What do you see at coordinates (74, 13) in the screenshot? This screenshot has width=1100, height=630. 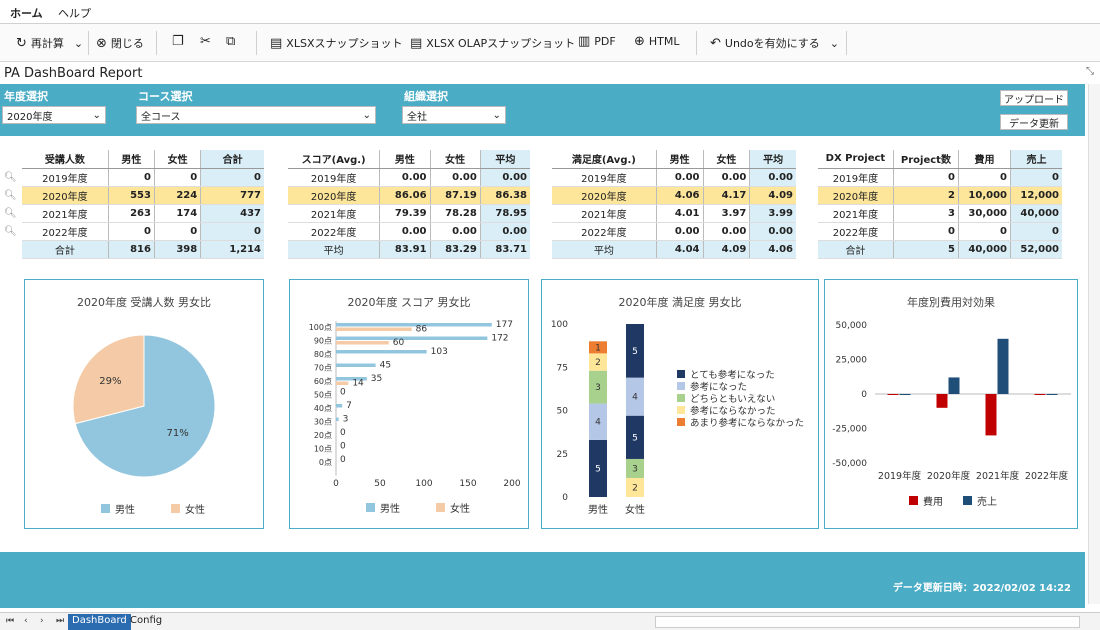 I see `tab-help: ヘルプ` at bounding box center [74, 13].